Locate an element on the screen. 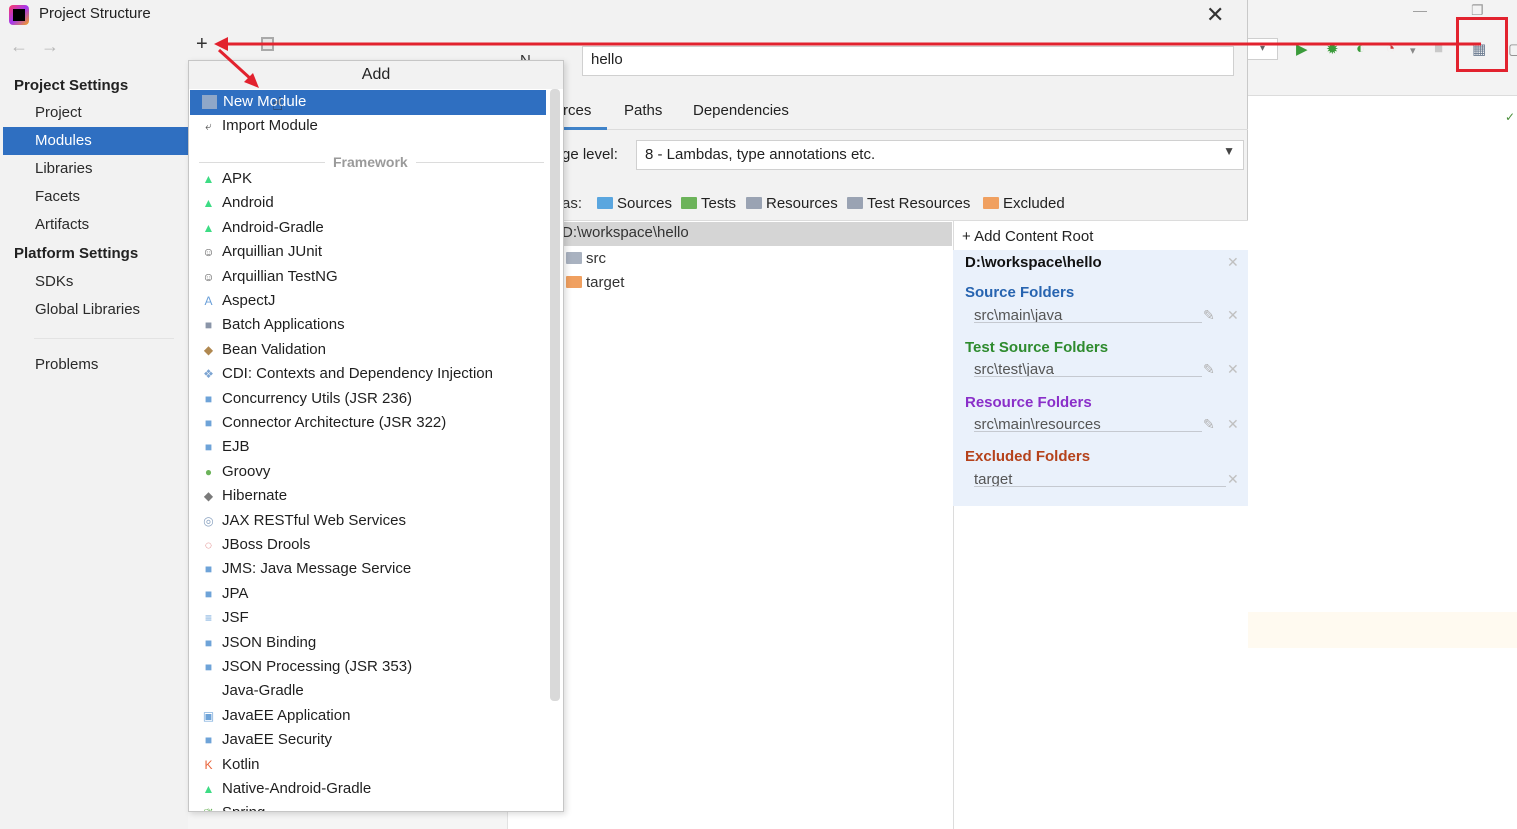 The width and height of the screenshot is (1517, 829). module-name-input: hello is located at coordinates (908, 61).